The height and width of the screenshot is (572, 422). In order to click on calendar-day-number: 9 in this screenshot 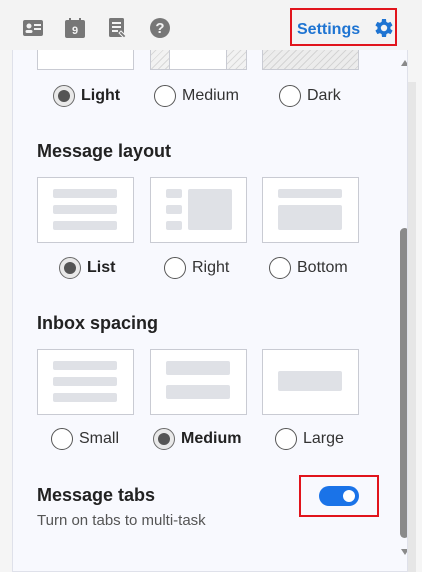, I will do `click(75, 31)`.